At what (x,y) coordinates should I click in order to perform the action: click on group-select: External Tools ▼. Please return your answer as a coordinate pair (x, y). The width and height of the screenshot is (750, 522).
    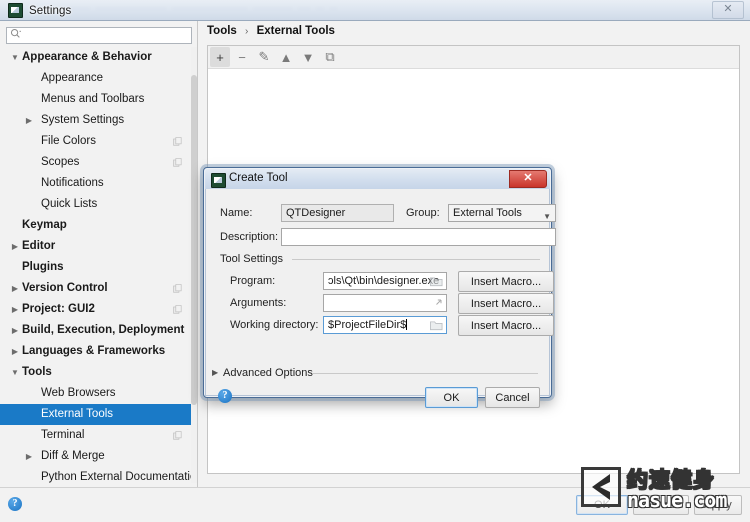
    Looking at the image, I should click on (502, 213).